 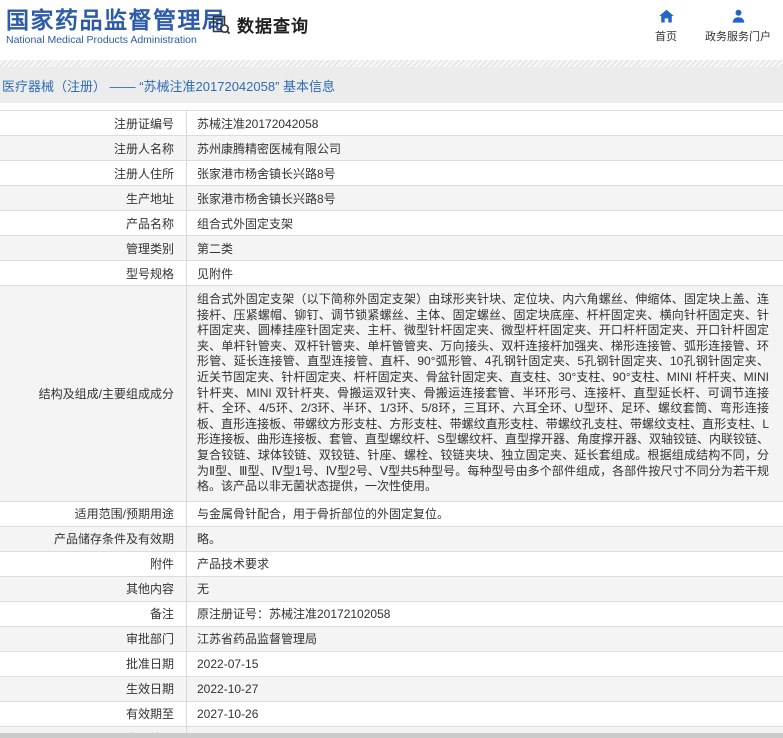 I want to click on footer-strip, so click(x=391, y=735).